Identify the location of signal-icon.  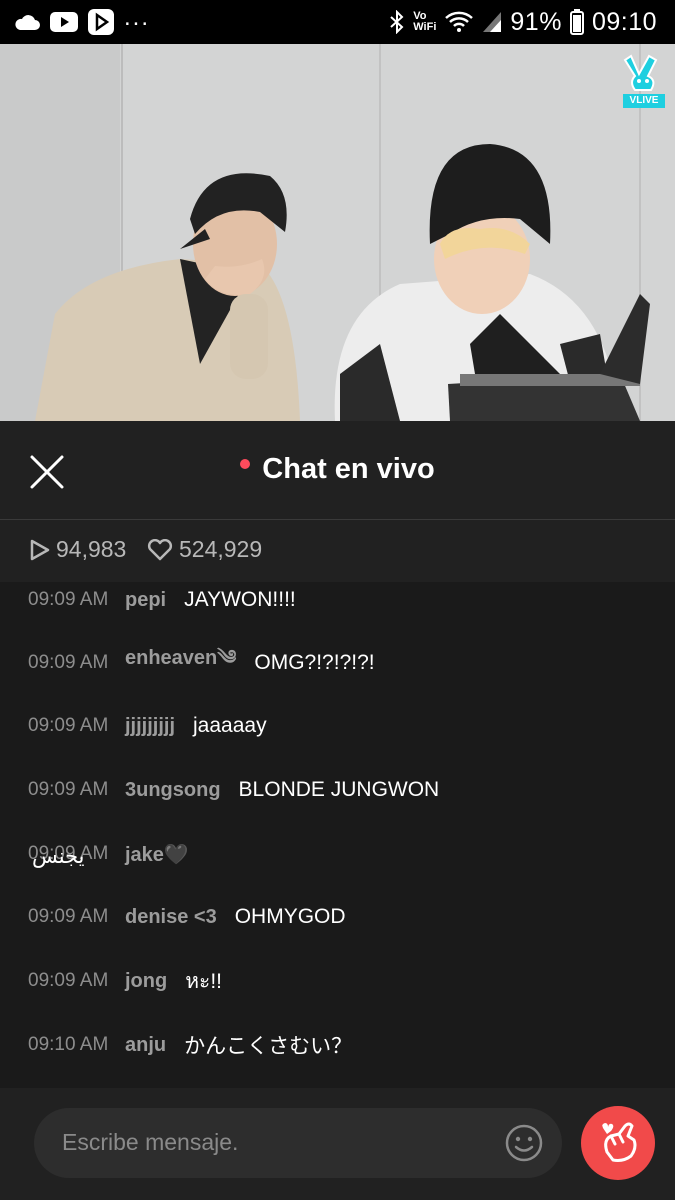
(492, 22).